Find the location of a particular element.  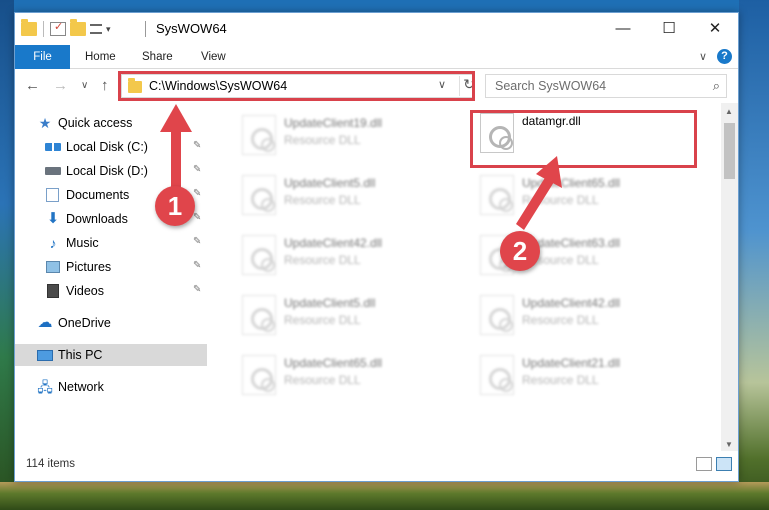

refresh-icon: ↻ is located at coordinates (467, 86).